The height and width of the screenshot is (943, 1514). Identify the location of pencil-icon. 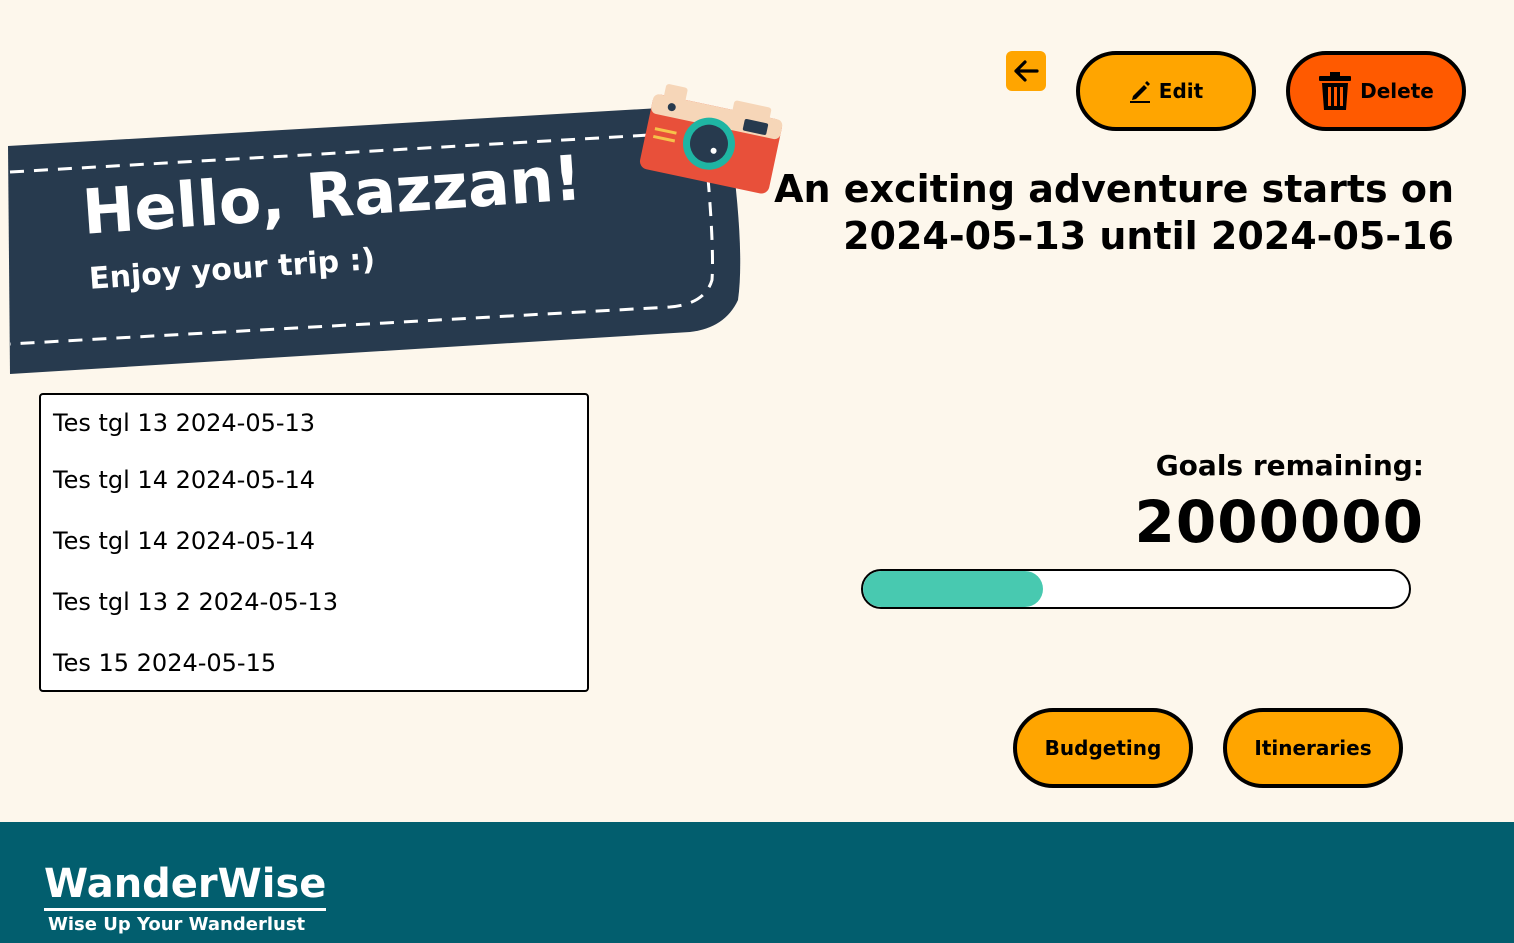
(1139, 92).